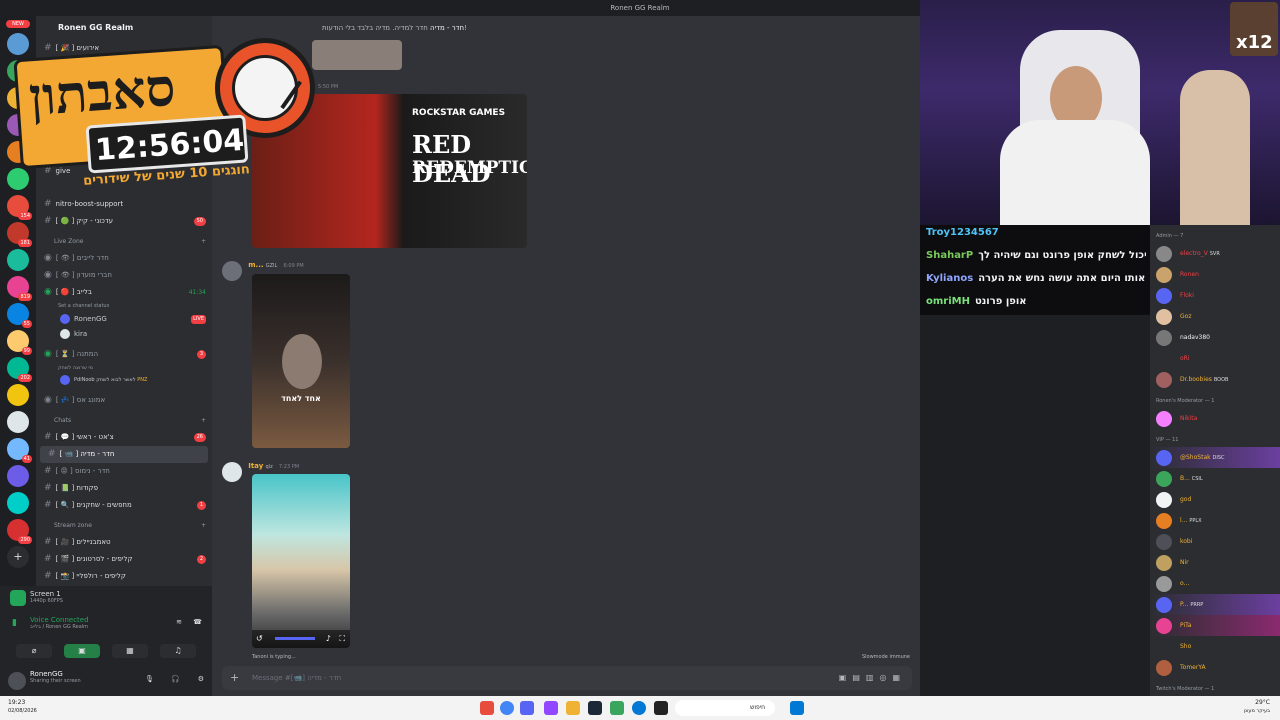  I want to click on channel-item: #[ 🎥 ] טאמבניילים, so click(124, 542).